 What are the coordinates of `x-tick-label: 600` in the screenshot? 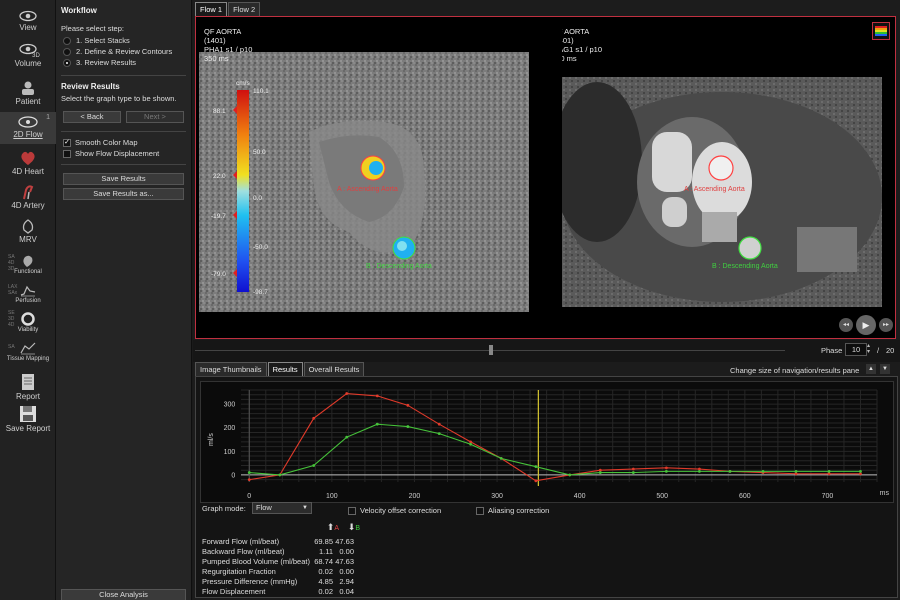 It's located at (745, 496).